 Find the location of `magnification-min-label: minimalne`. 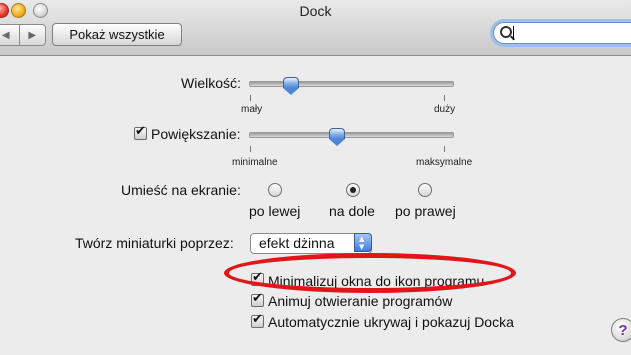

magnification-min-label: minimalne is located at coordinates (255, 162).